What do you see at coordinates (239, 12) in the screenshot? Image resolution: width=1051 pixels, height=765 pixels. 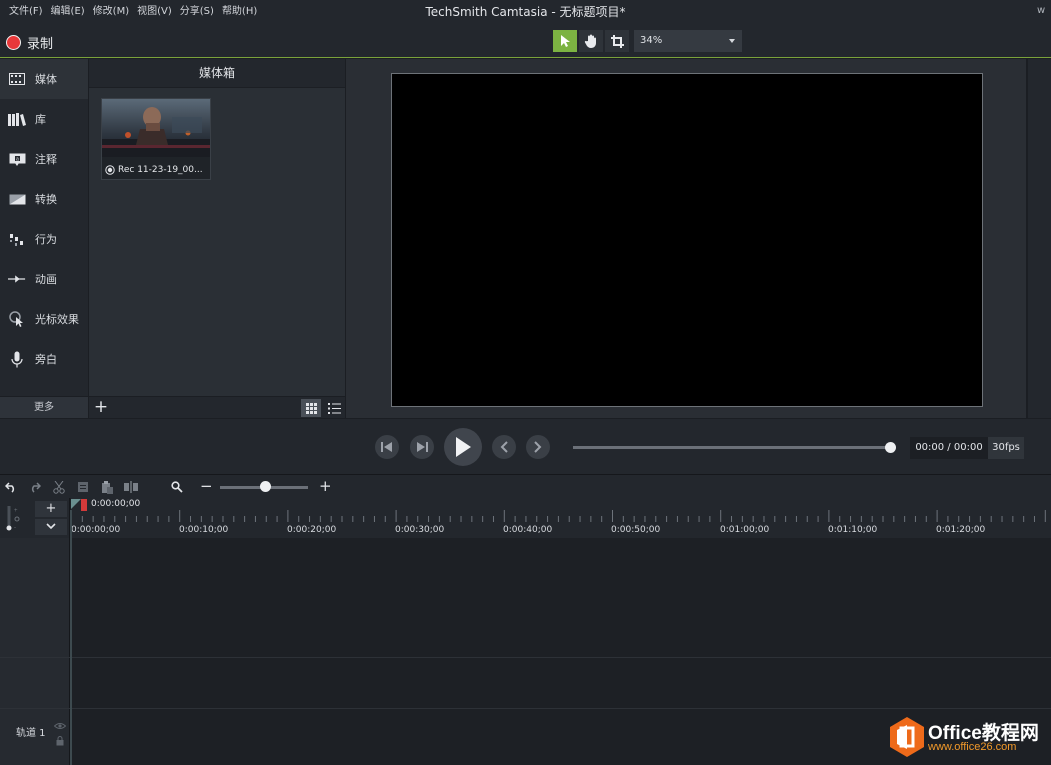 I see `menu-help: 帮助(H)` at bounding box center [239, 12].